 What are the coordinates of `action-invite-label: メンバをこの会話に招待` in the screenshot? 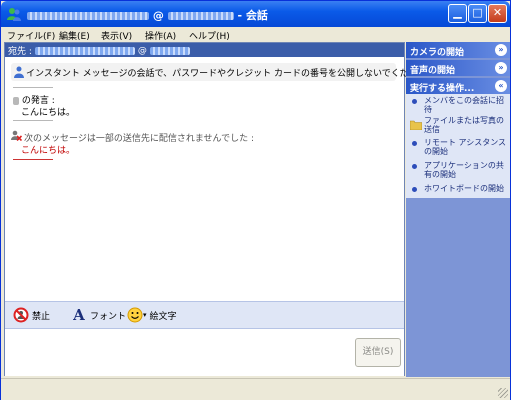 It's located at (464, 105).